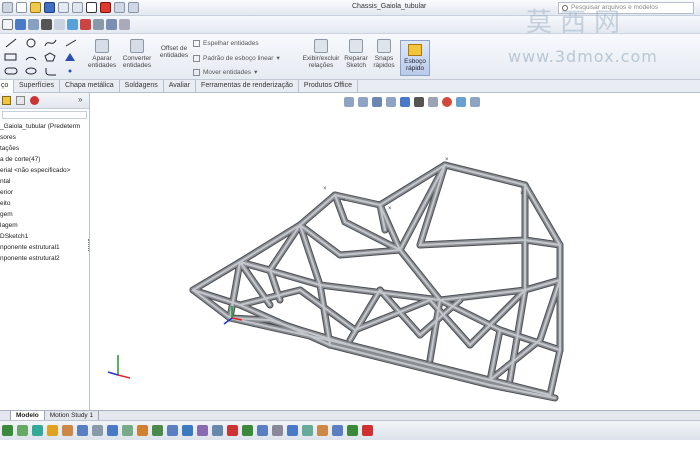  What do you see at coordinates (174, 52) in the screenshot?
I see `offset-entities-button: Offset de entidades` at bounding box center [174, 52].